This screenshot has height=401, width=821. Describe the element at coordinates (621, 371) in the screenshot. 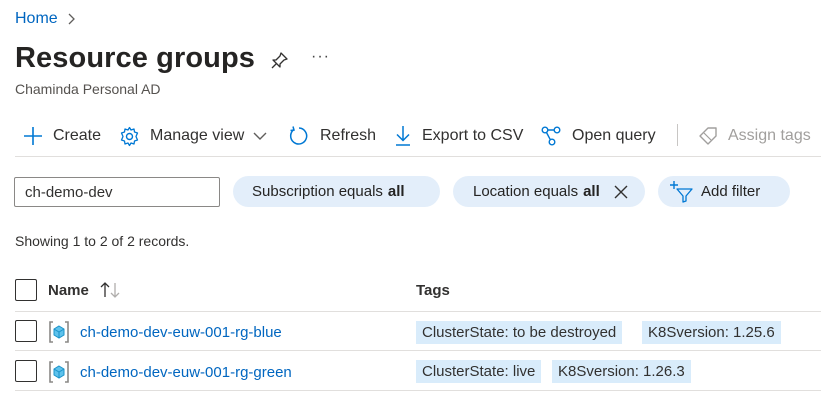

I see `tag-chip: K8Sversion: 1.26.3` at that location.